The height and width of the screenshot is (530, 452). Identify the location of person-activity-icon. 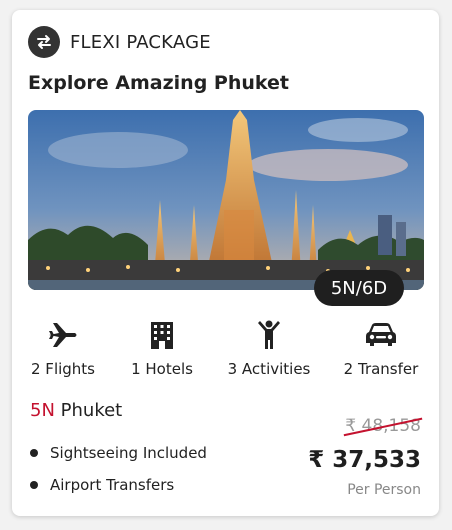
(269, 335).